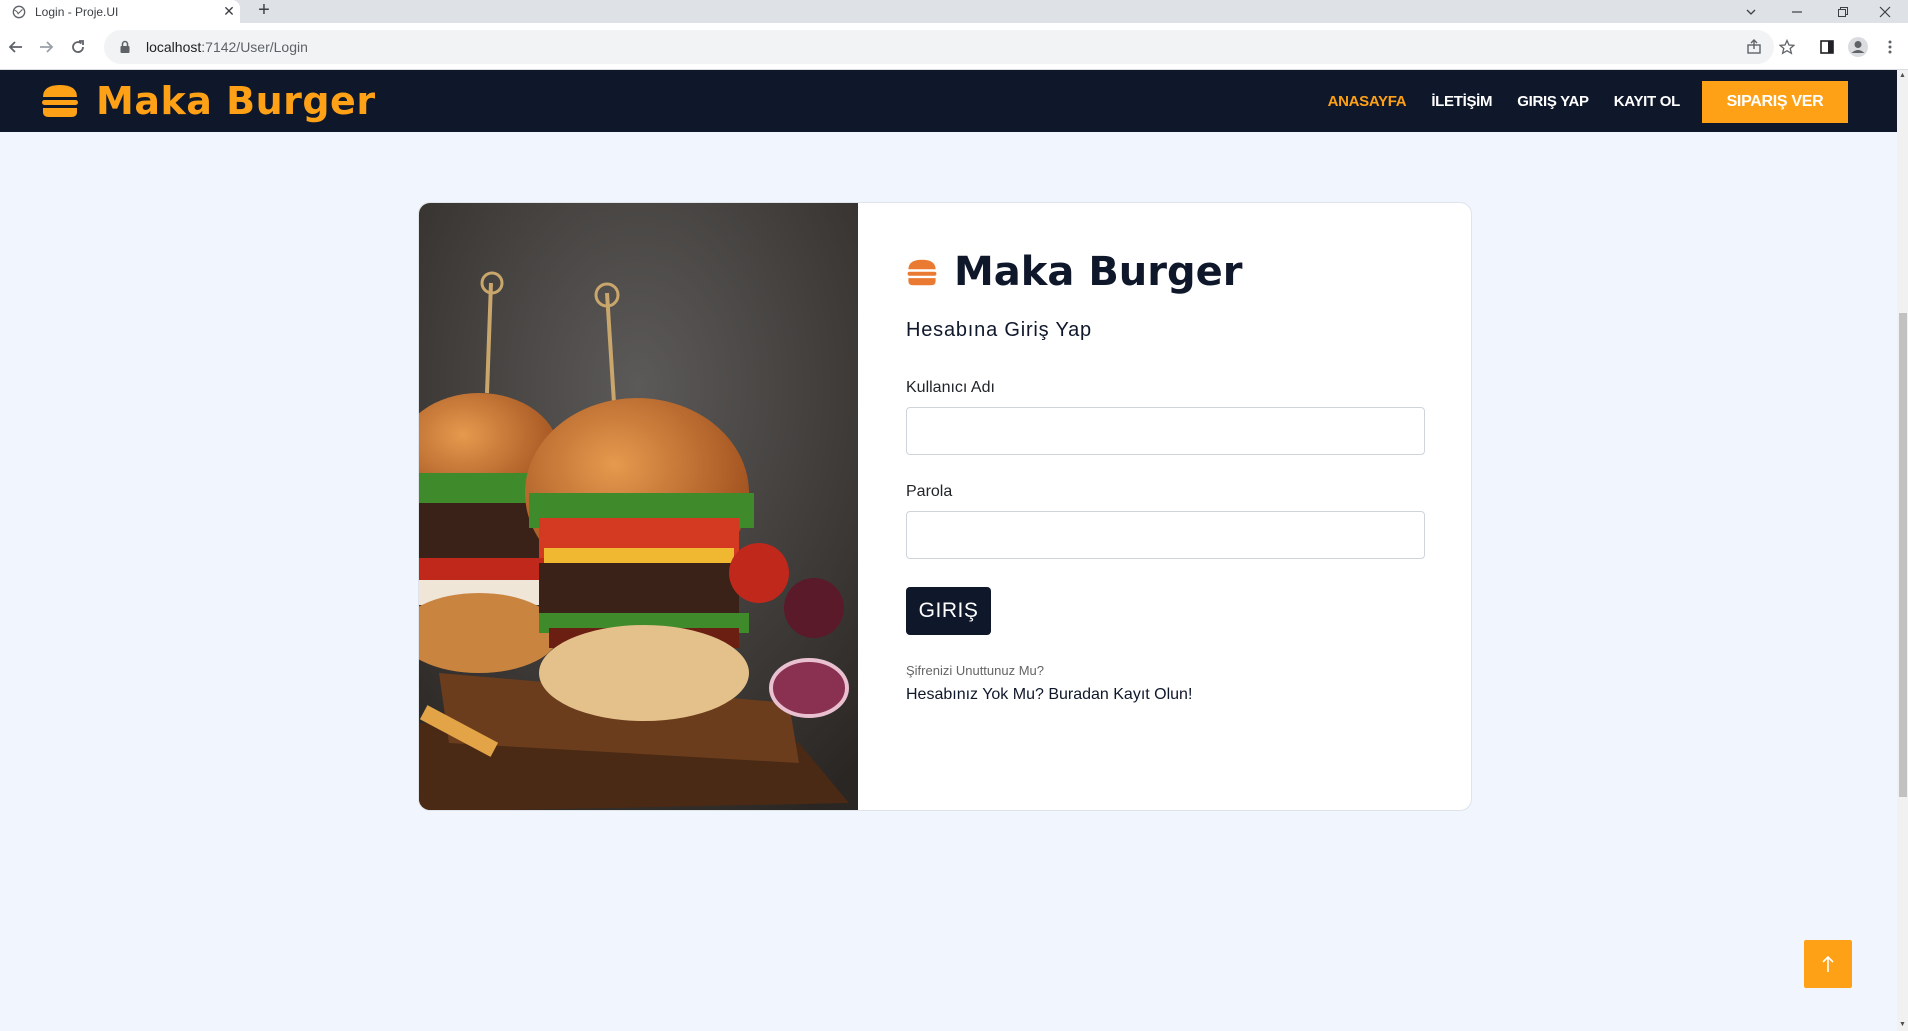 The image size is (1908, 1031). Describe the element at coordinates (999, 330) in the screenshot. I see `form-subtitle: Hesabına Giriş Yap` at that location.